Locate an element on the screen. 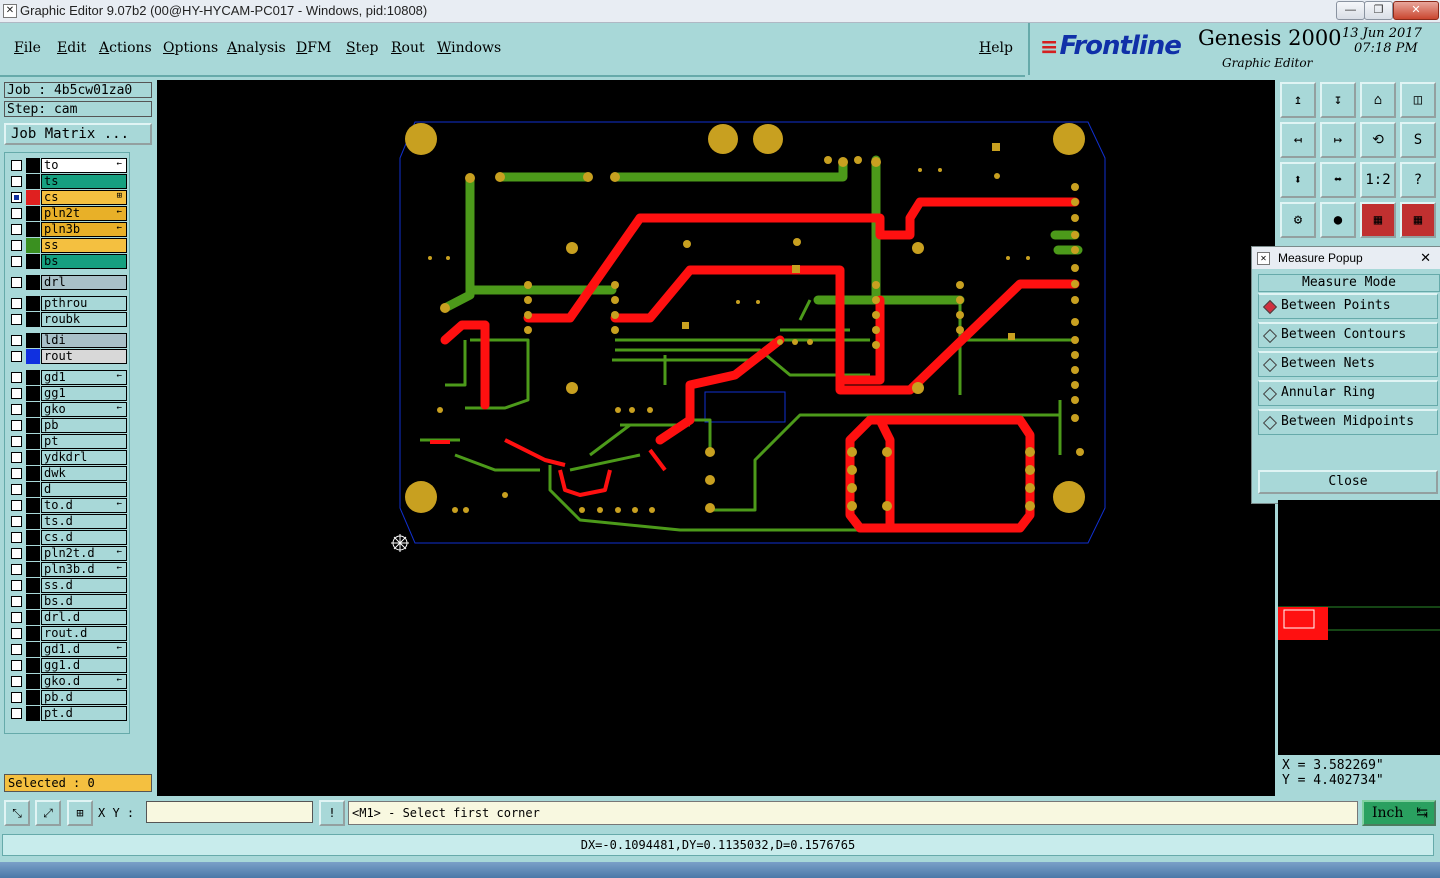  layer-display-icon: ▦ is located at coordinates (1378, 220).